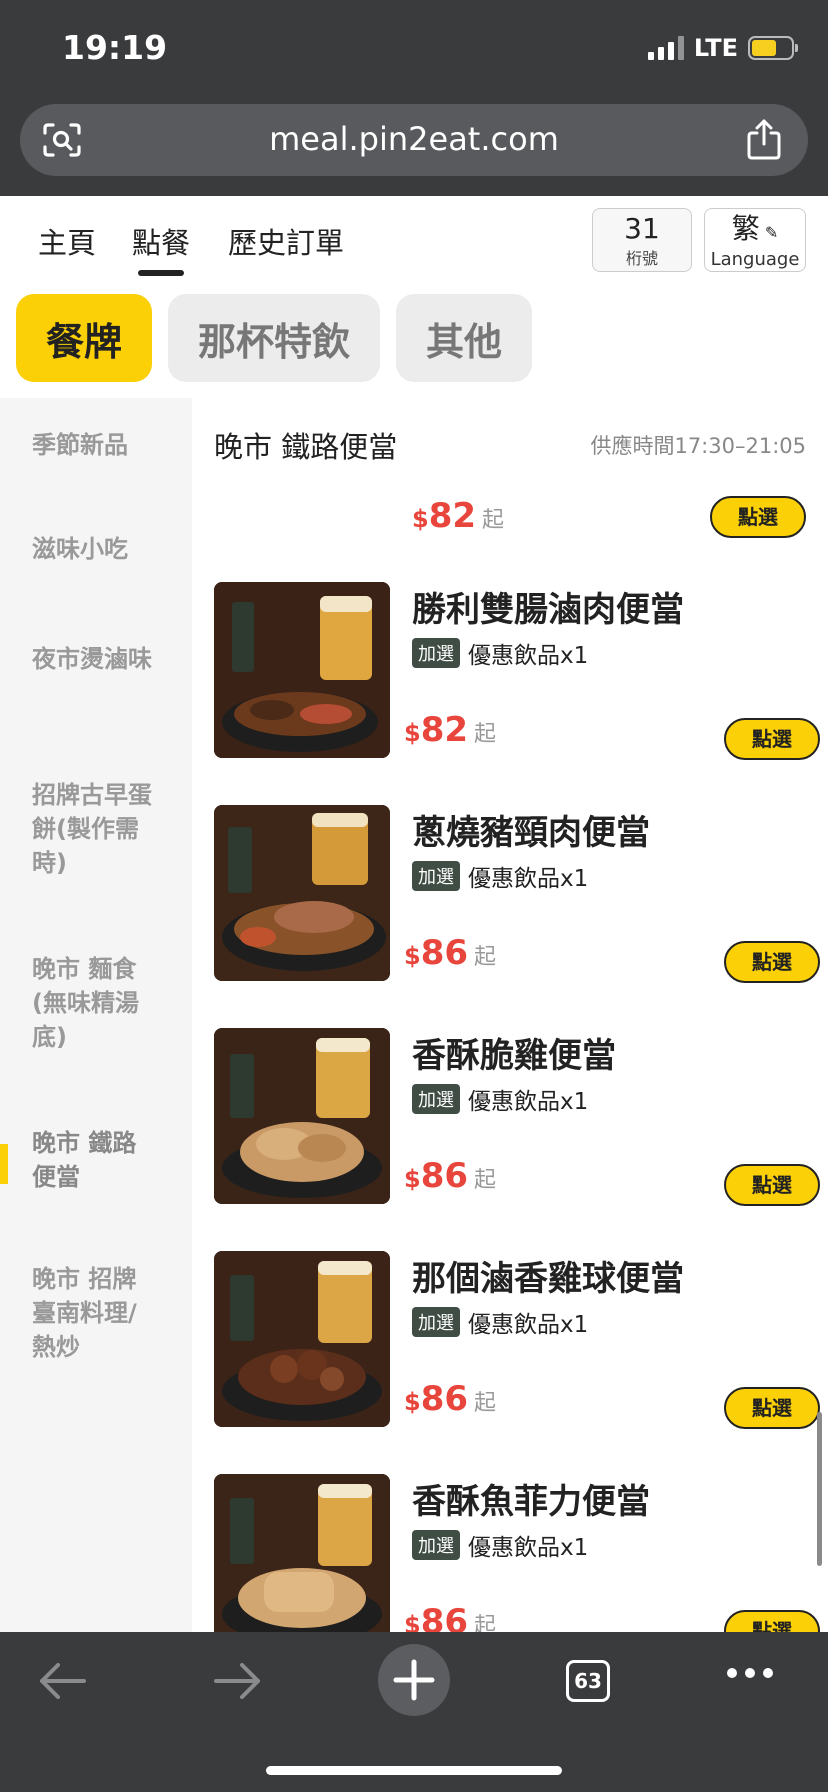  I want to click on list-item: 那個滷香雞球便當 加選 優惠飲品x1 $86 起 點選, so click(517, 1341).